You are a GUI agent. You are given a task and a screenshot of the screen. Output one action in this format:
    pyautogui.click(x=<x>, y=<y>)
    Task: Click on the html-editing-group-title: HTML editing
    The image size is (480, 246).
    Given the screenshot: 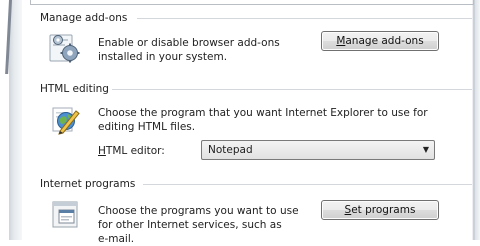 What is the action you would take?
    pyautogui.click(x=74, y=89)
    